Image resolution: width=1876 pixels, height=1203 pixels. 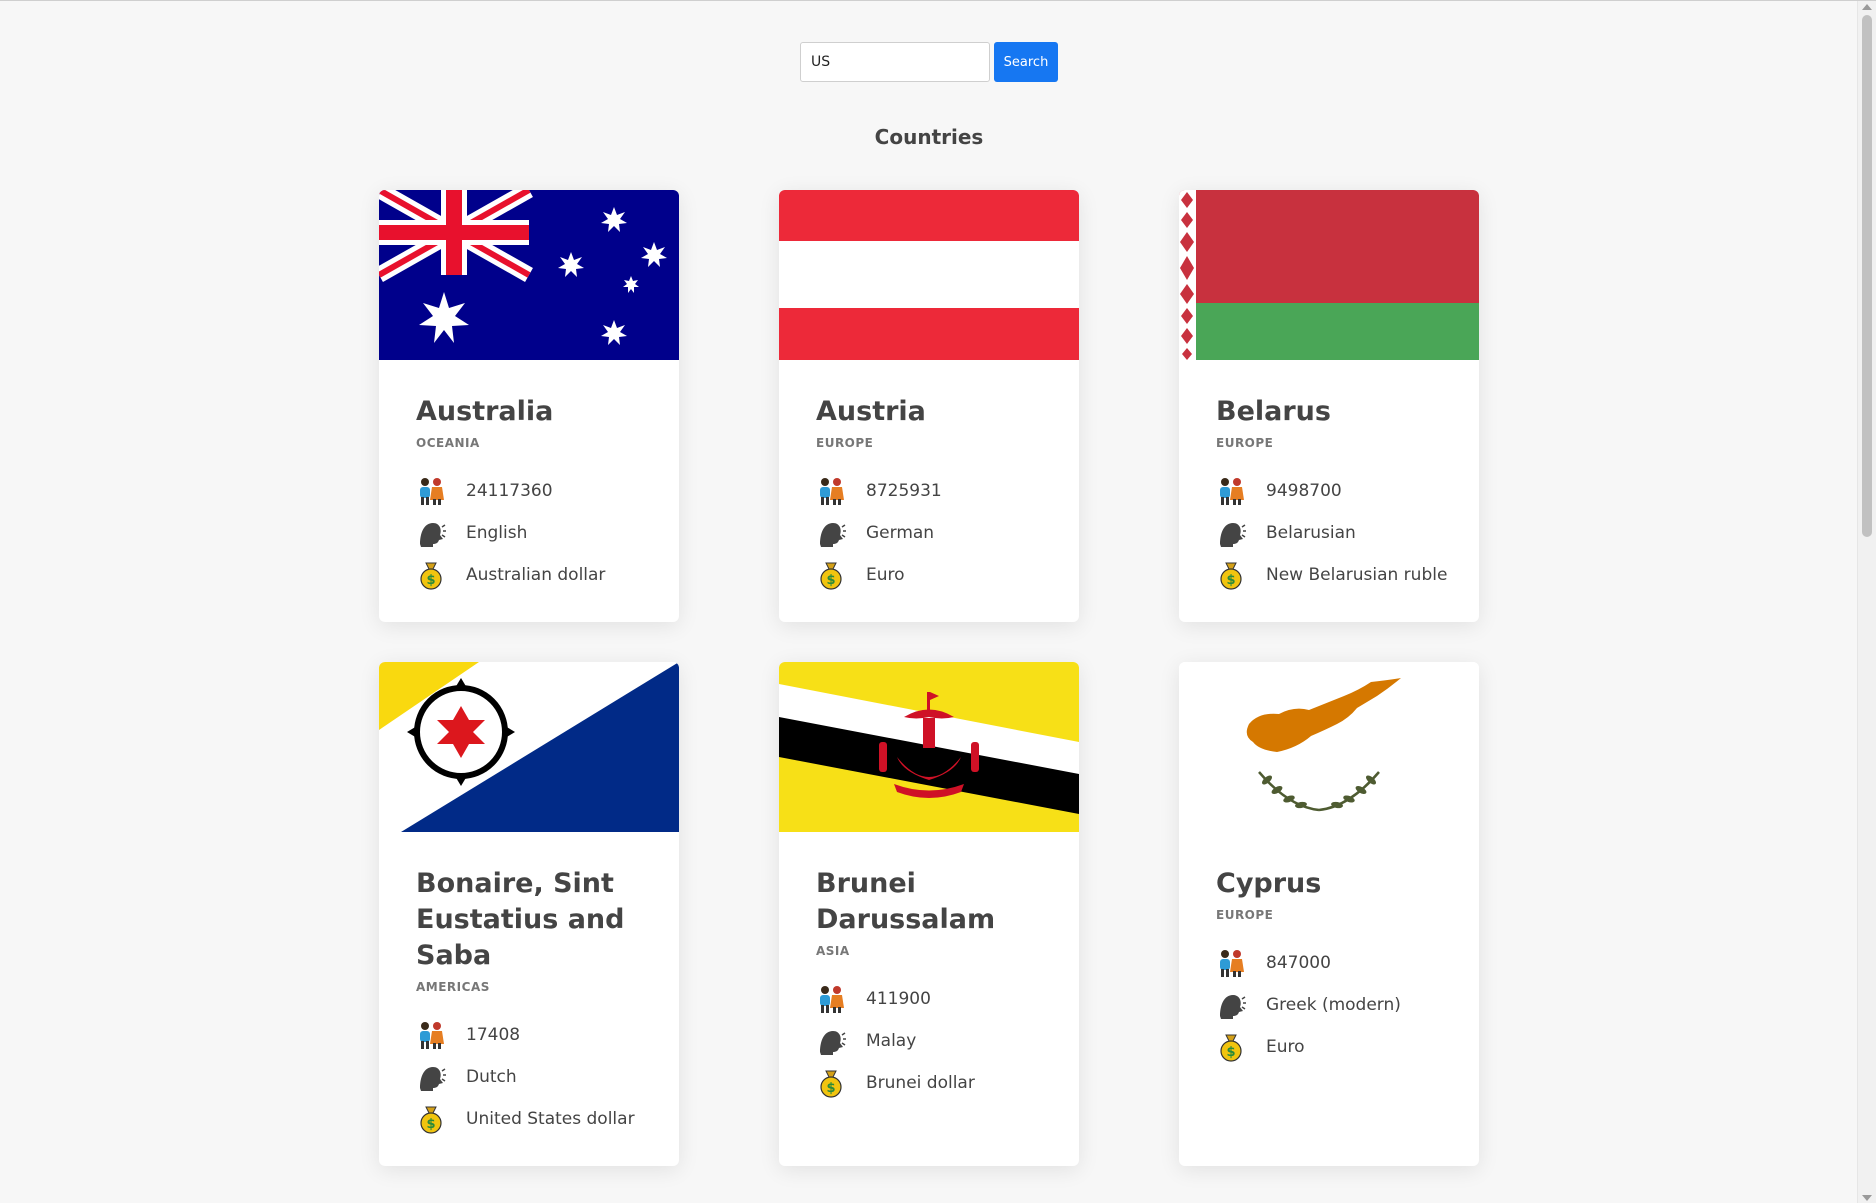 What do you see at coordinates (891, 1041) in the screenshot?
I see `language-value: Malay` at bounding box center [891, 1041].